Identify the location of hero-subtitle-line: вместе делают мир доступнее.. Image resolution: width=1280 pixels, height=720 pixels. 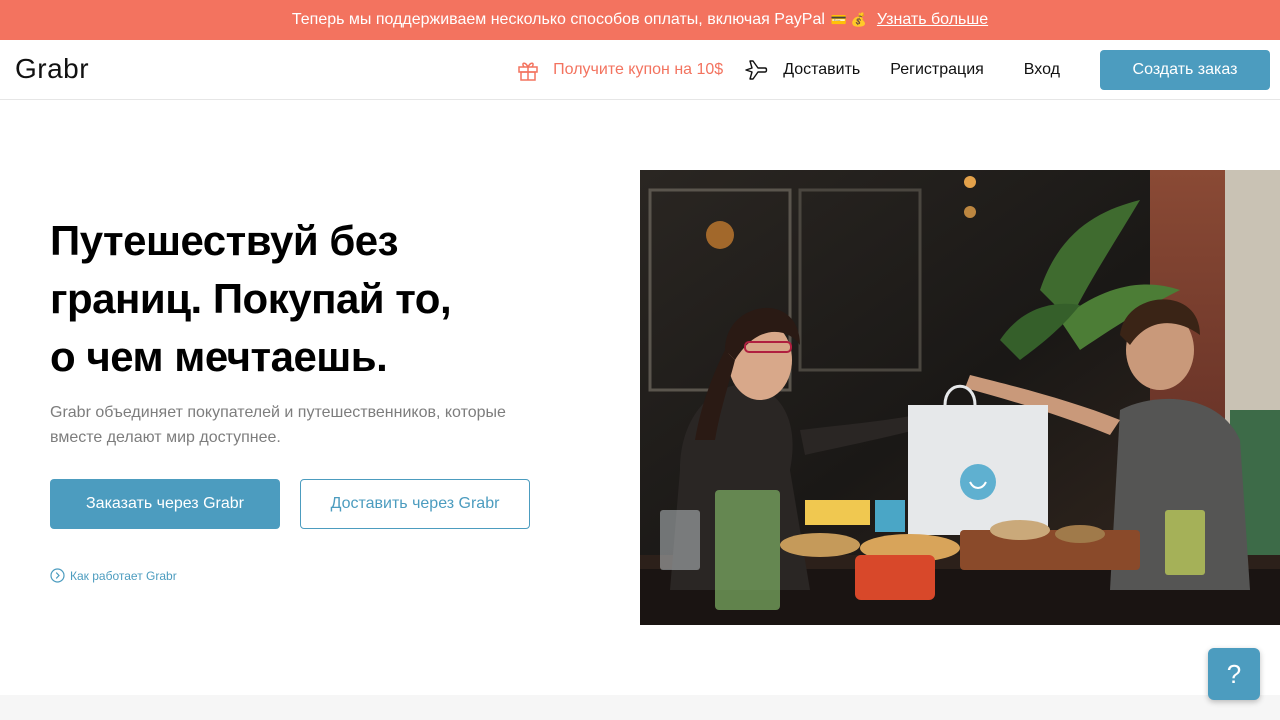
(165, 437).